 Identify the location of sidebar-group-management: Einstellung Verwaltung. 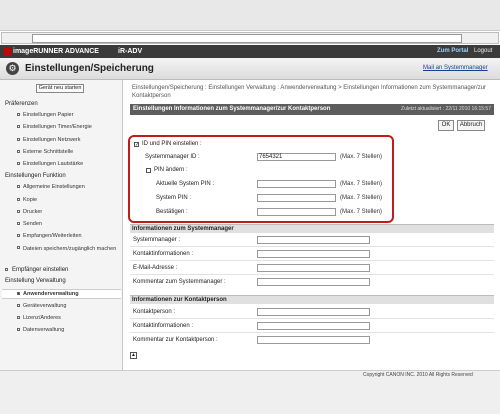
(35, 281).